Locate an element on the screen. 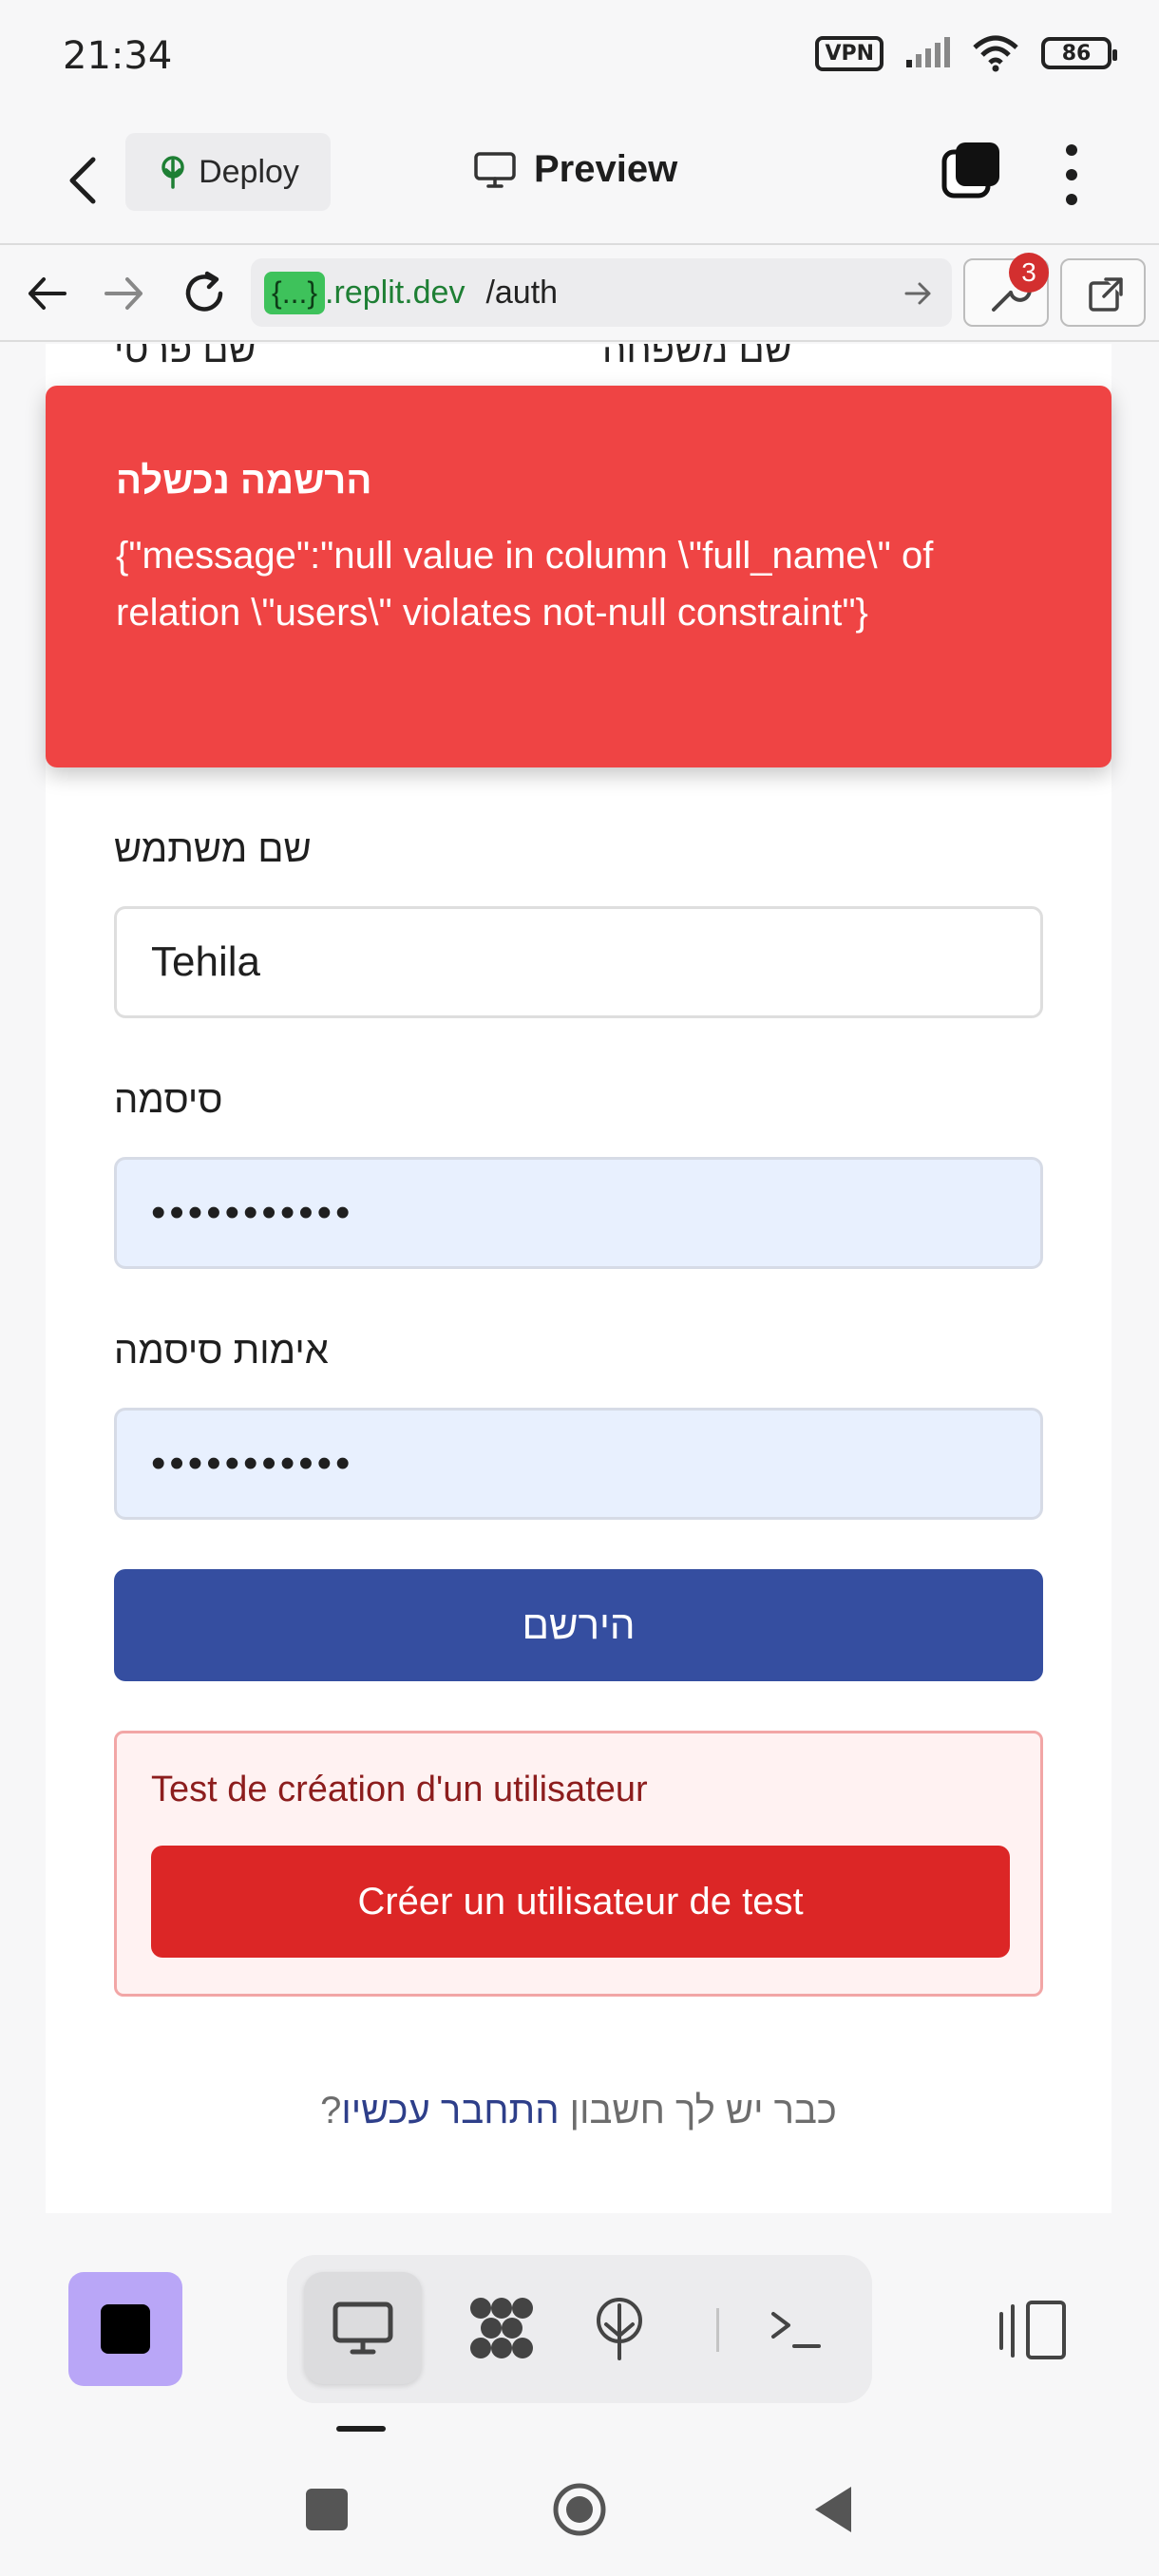 The height and width of the screenshot is (2576, 1159). toolbar-divider is located at coordinates (717, 2330).